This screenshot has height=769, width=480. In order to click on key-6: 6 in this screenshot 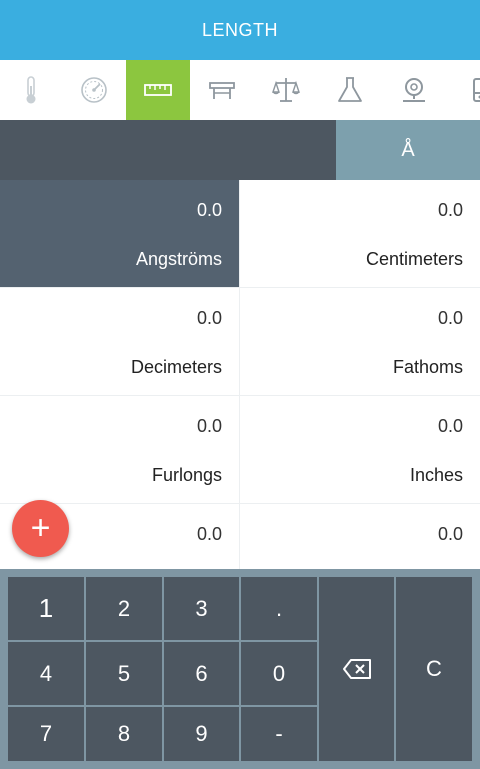, I will do `click(201, 673)`.